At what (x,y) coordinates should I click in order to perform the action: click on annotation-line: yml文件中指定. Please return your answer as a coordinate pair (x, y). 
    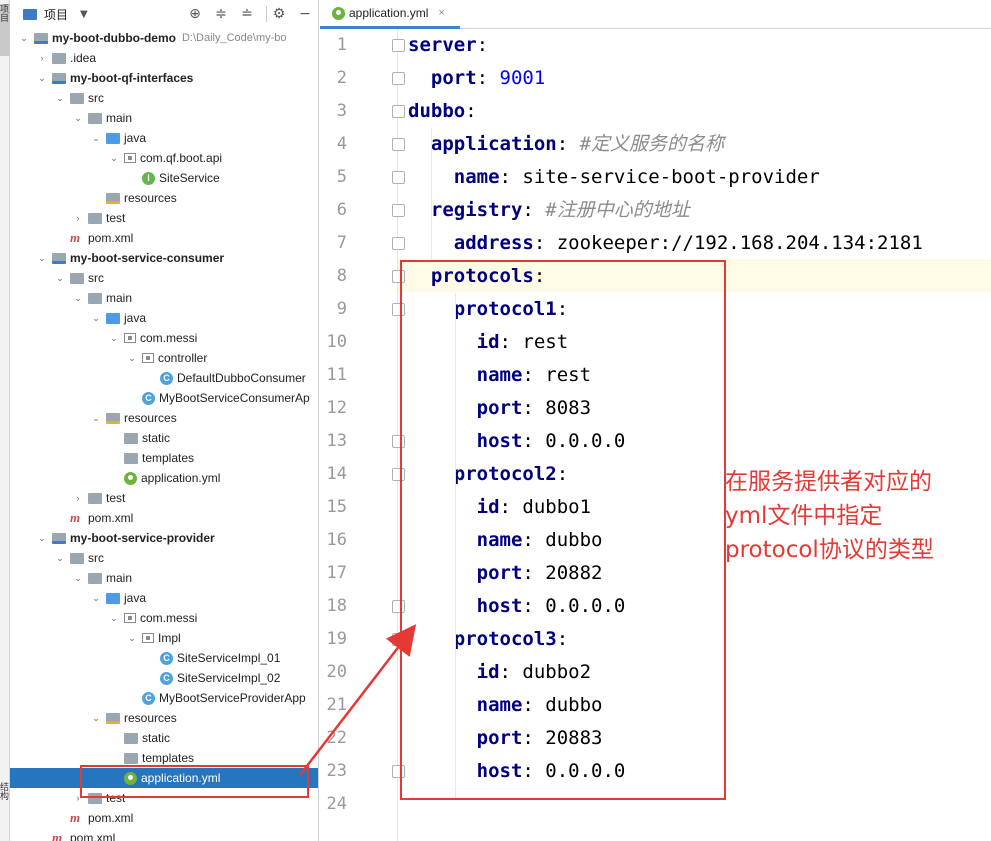
    Looking at the image, I should click on (804, 516).